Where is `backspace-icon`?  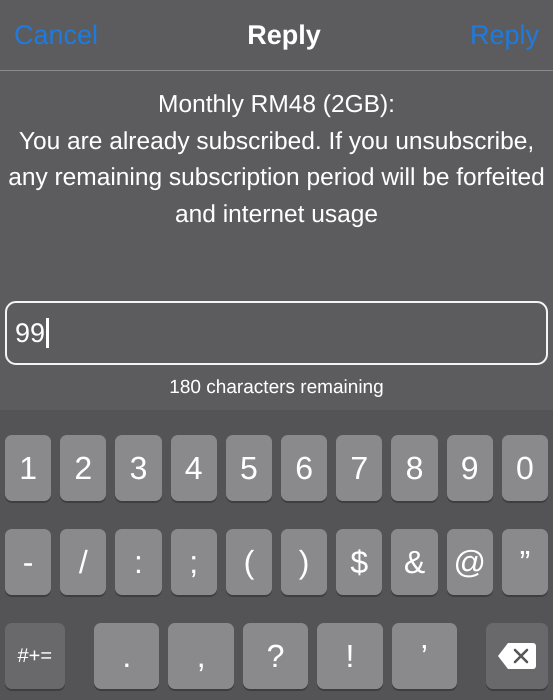
backspace-icon is located at coordinates (517, 656).